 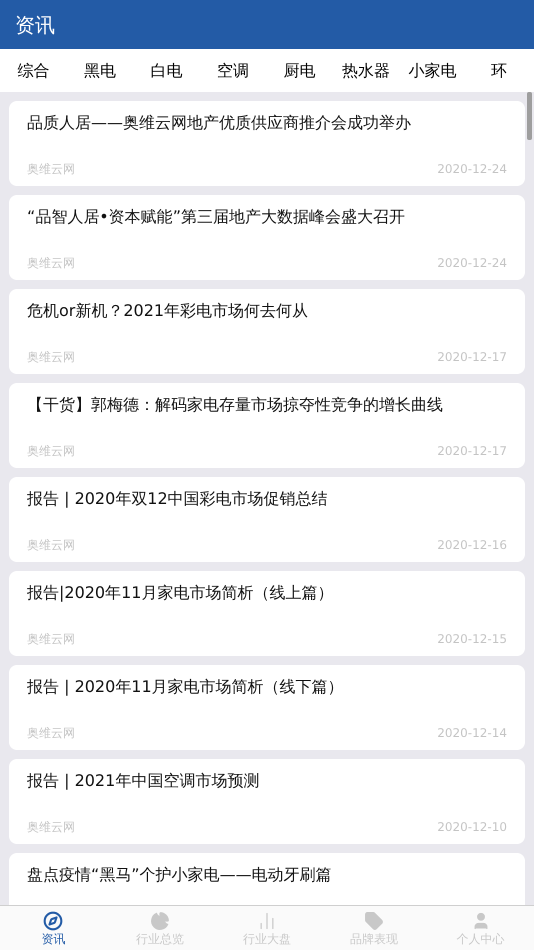 What do you see at coordinates (267, 801) in the screenshot?
I see `article-card: 报告 | 2021年中国空调市场预测 奥维云网 2020-12-10` at bounding box center [267, 801].